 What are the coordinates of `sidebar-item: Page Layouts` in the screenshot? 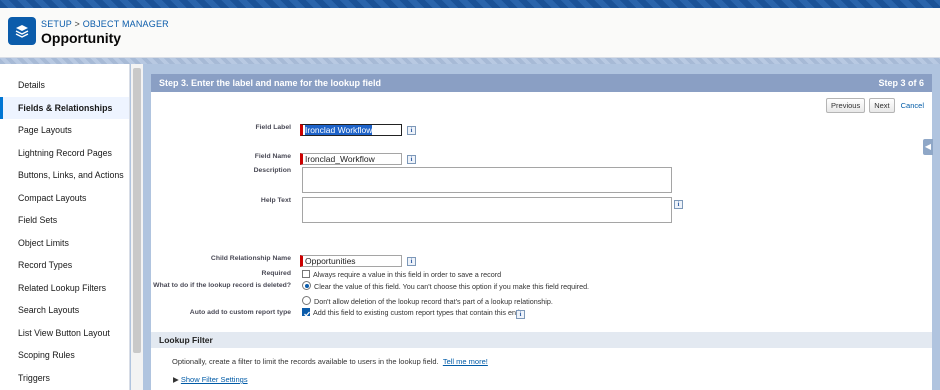 It's located at (64, 130).